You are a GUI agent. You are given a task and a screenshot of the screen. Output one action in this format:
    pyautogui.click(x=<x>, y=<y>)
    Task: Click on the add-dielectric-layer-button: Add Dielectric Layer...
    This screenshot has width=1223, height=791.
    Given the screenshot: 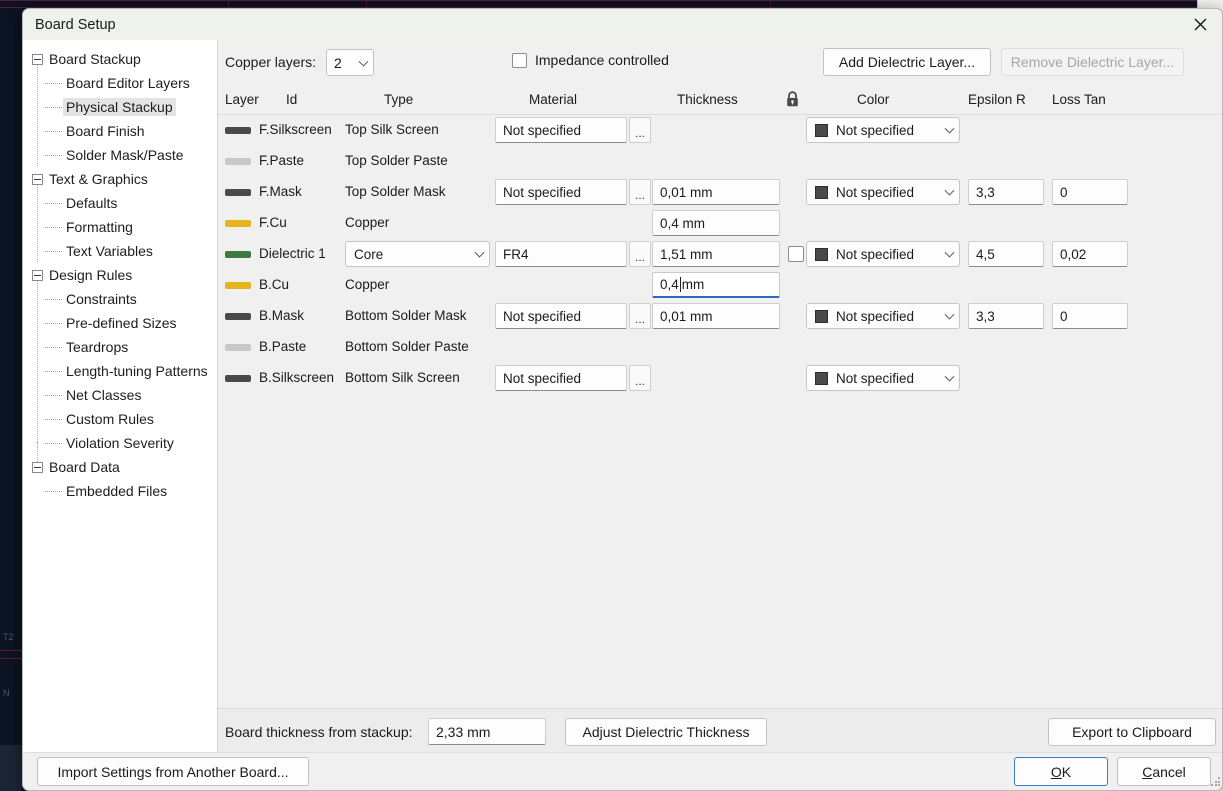 What is the action you would take?
    pyautogui.click(x=907, y=62)
    